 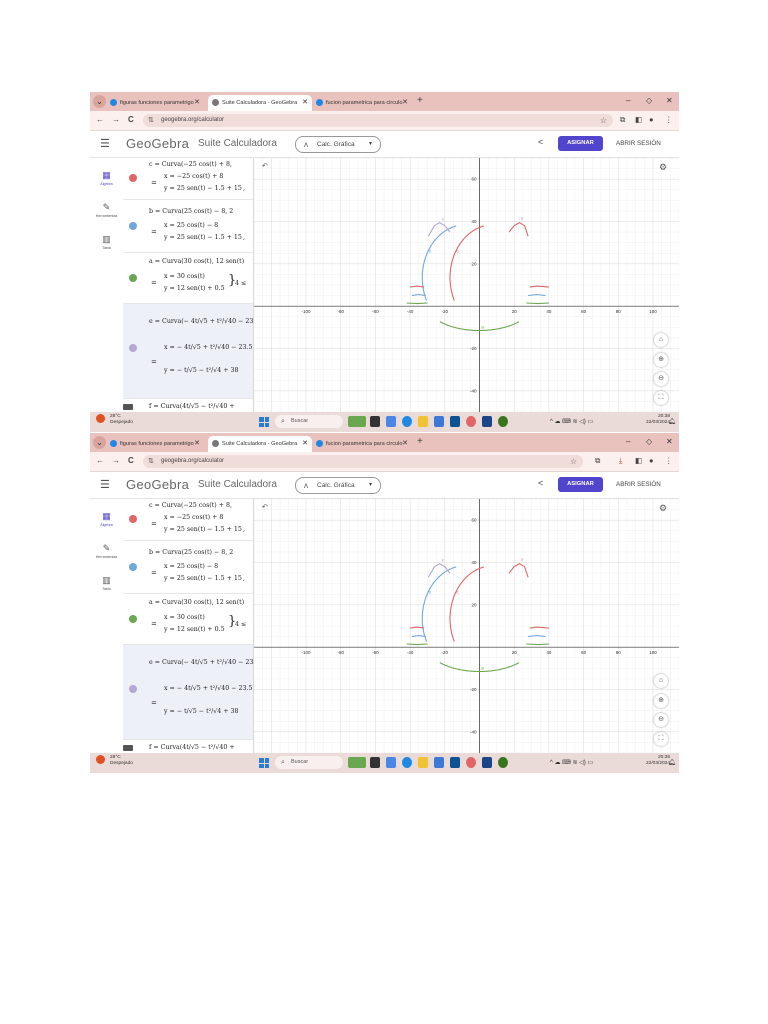 I want to click on maximize-button: ◇, so click(x=649, y=442).